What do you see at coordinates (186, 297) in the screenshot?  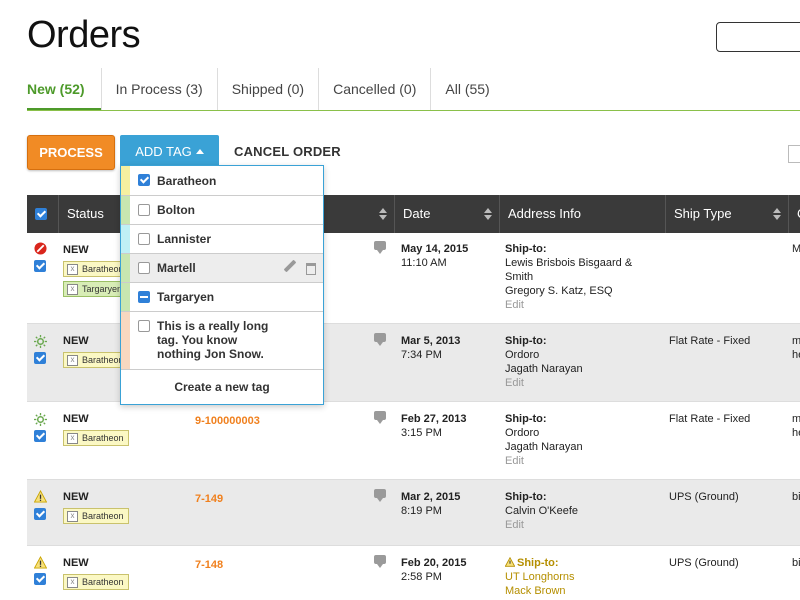 I see `tag-option-label: Targaryen` at bounding box center [186, 297].